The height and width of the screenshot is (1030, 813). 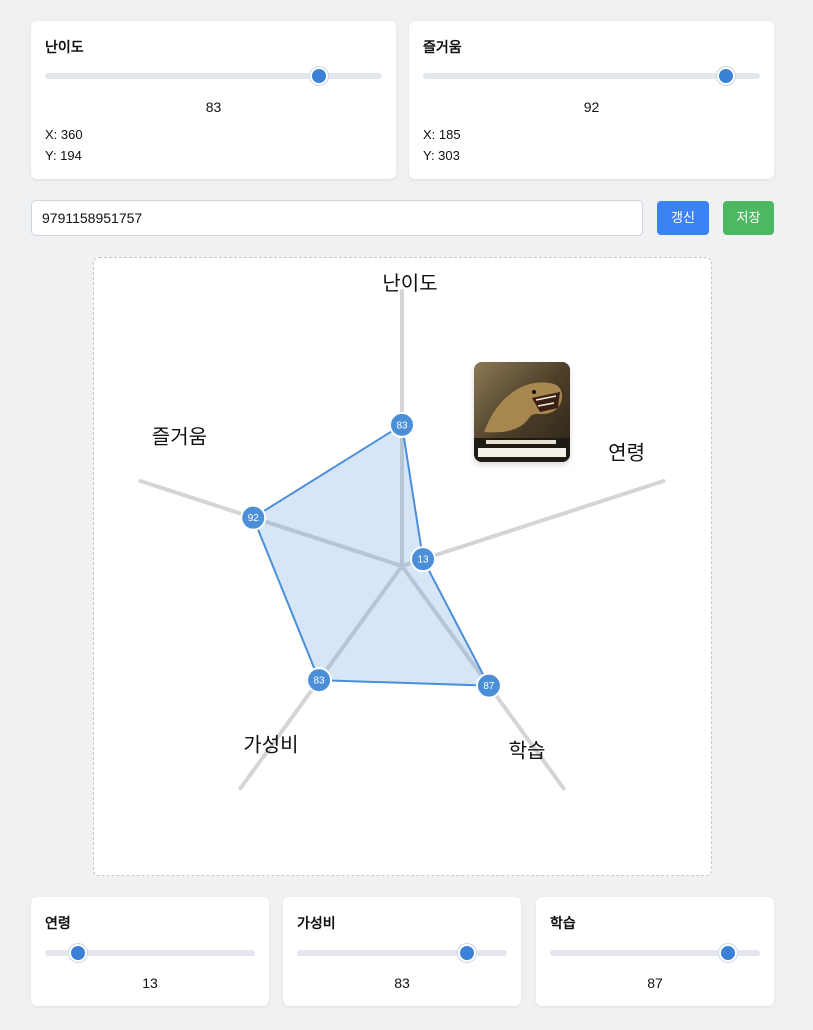 What do you see at coordinates (533, 523) in the screenshot?
I see `axis-line-age` at bounding box center [533, 523].